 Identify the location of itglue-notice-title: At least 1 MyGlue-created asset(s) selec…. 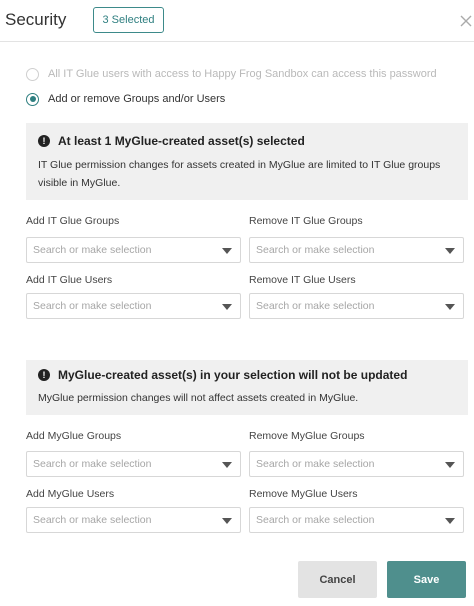
(181, 141).